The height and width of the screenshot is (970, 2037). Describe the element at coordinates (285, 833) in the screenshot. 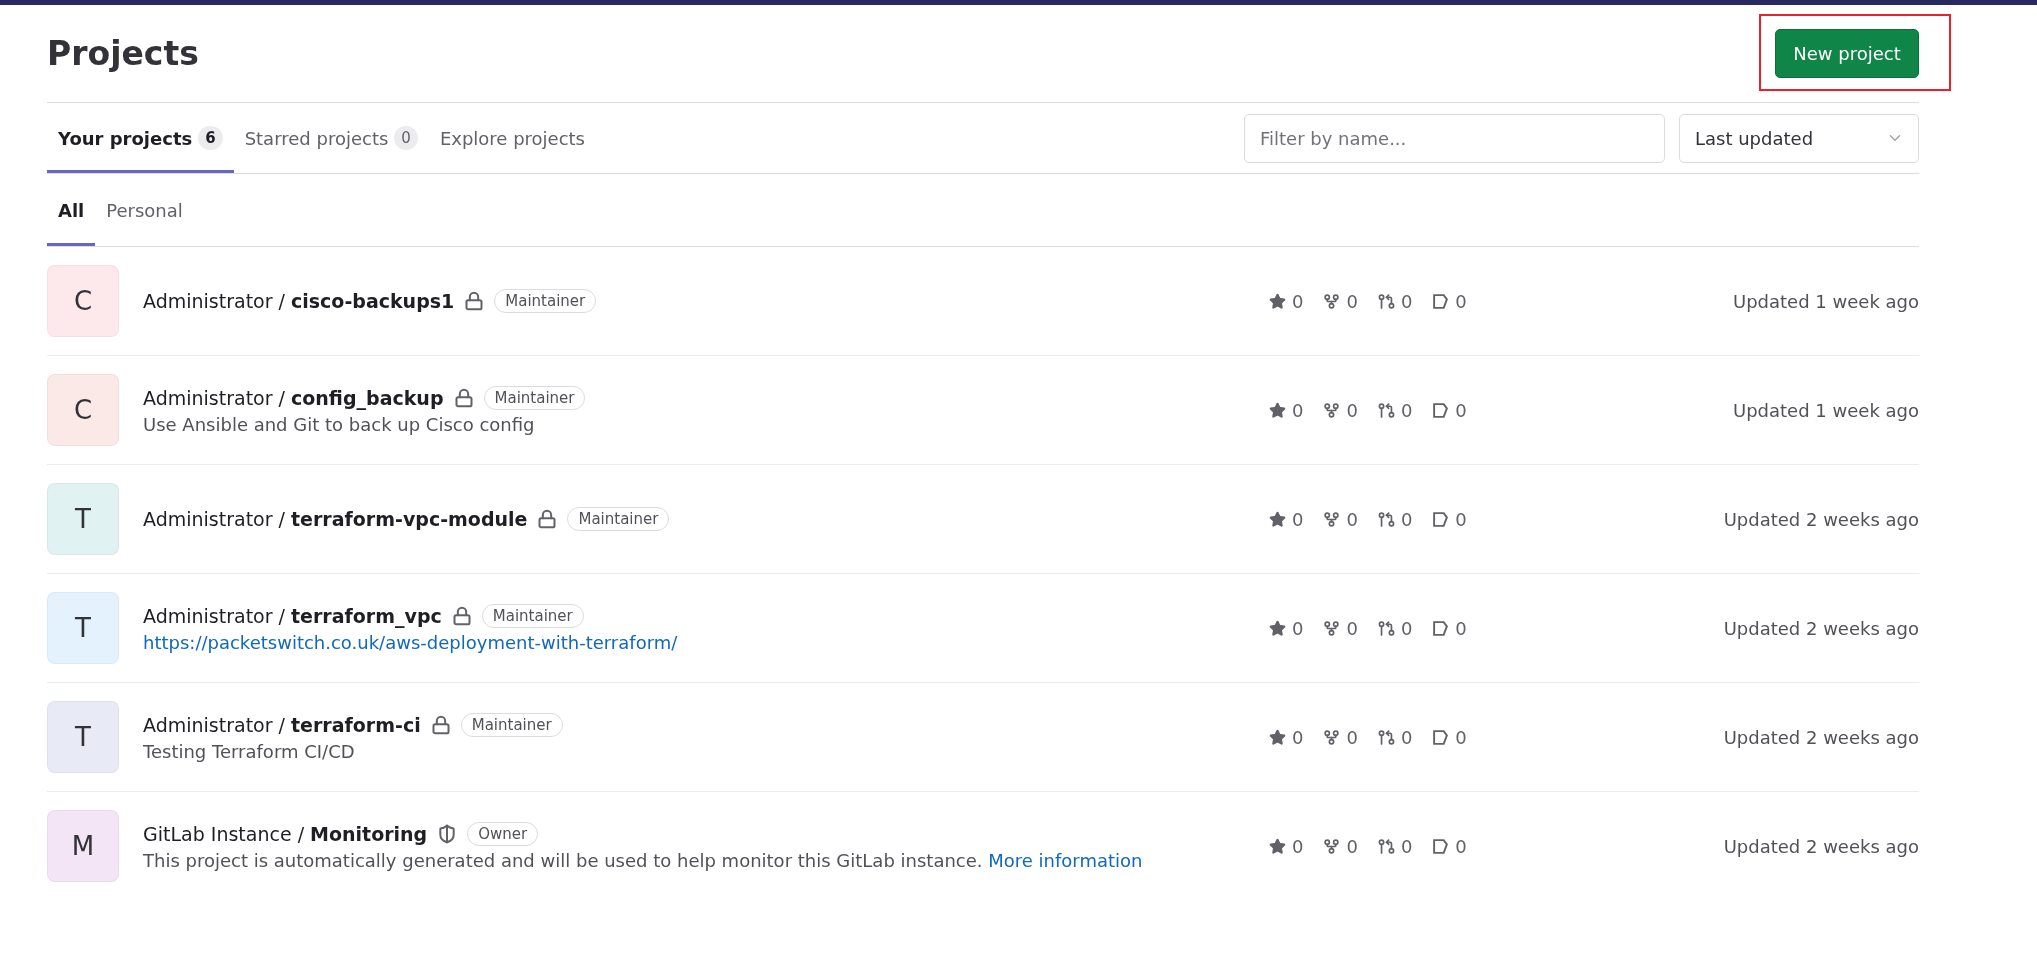

I see `project-title: GitLab Instance / Monitoring` at that location.